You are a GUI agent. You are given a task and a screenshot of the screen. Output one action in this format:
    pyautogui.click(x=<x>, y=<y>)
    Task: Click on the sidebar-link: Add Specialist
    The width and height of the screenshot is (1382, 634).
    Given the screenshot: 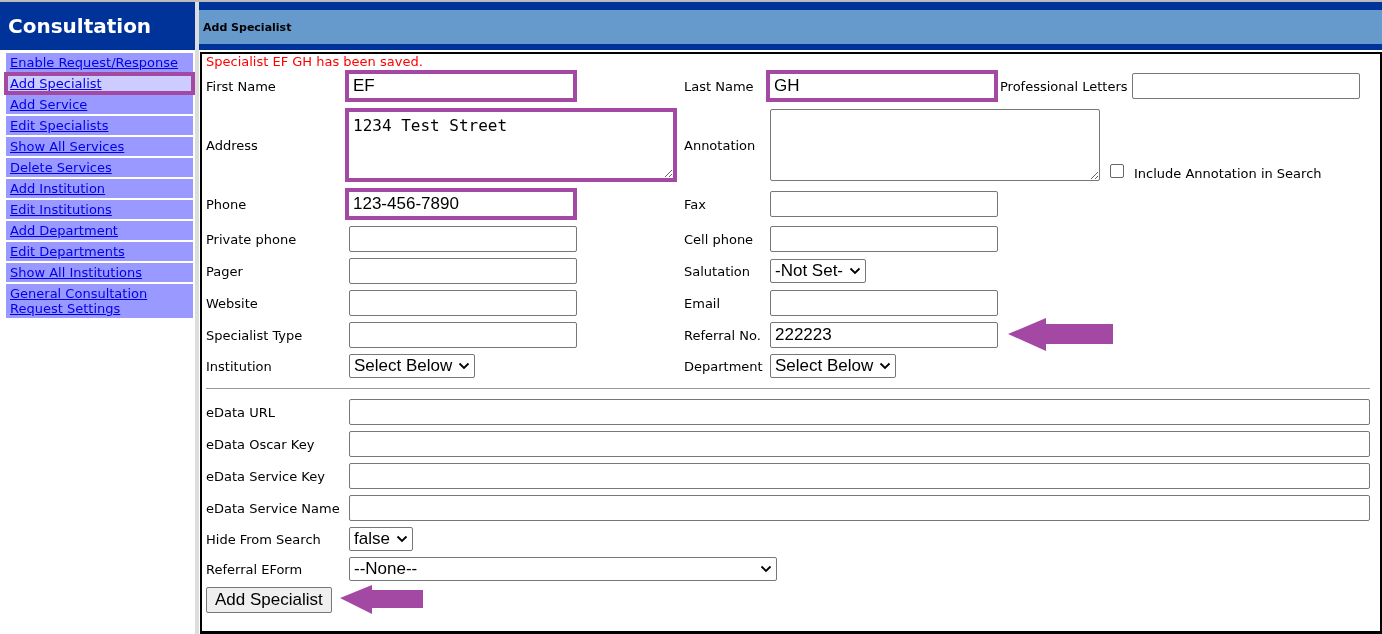 What is the action you would take?
    pyautogui.click(x=99, y=83)
    